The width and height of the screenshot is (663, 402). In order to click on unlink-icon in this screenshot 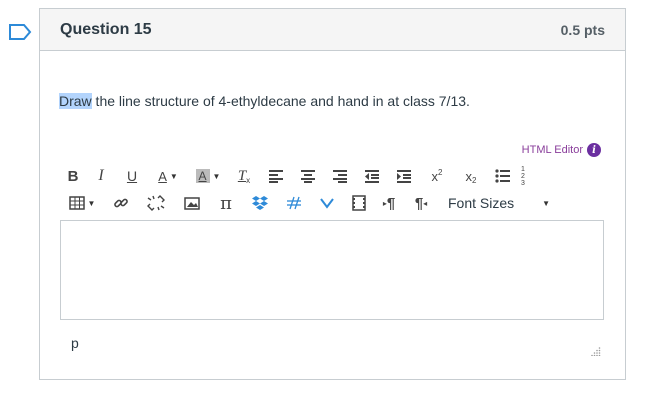, I will do `click(156, 203)`.